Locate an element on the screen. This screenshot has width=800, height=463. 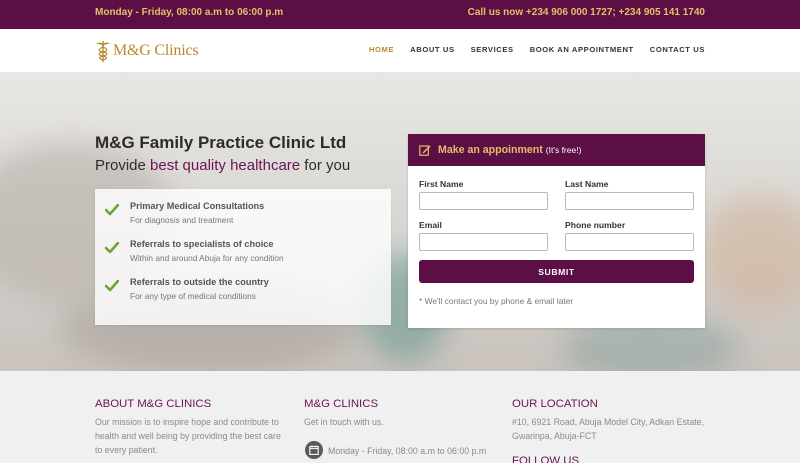
logo: M&G Clinics is located at coordinates (147, 51).